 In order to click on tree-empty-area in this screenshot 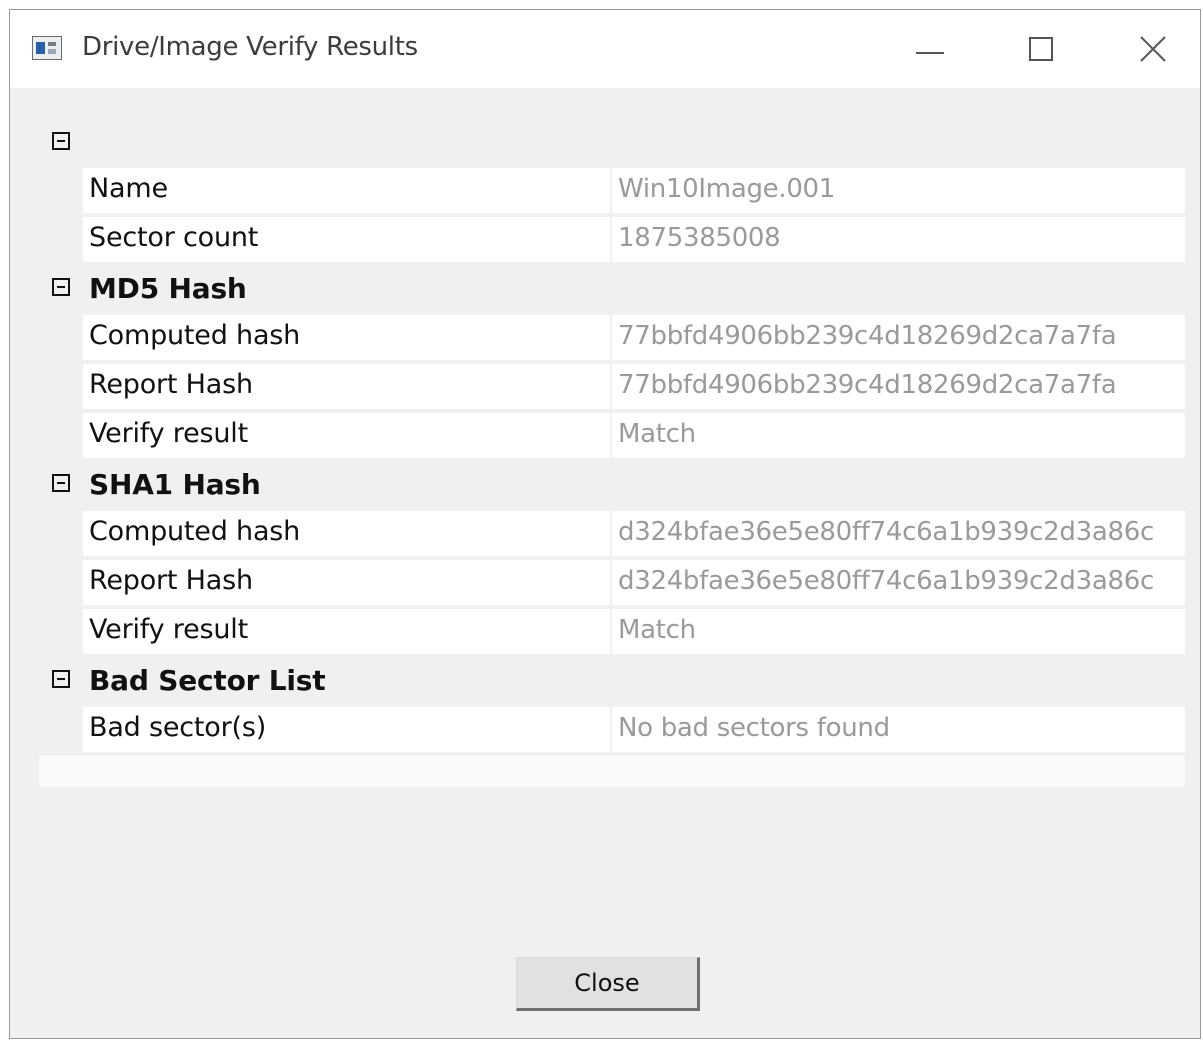, I will do `click(612, 770)`.